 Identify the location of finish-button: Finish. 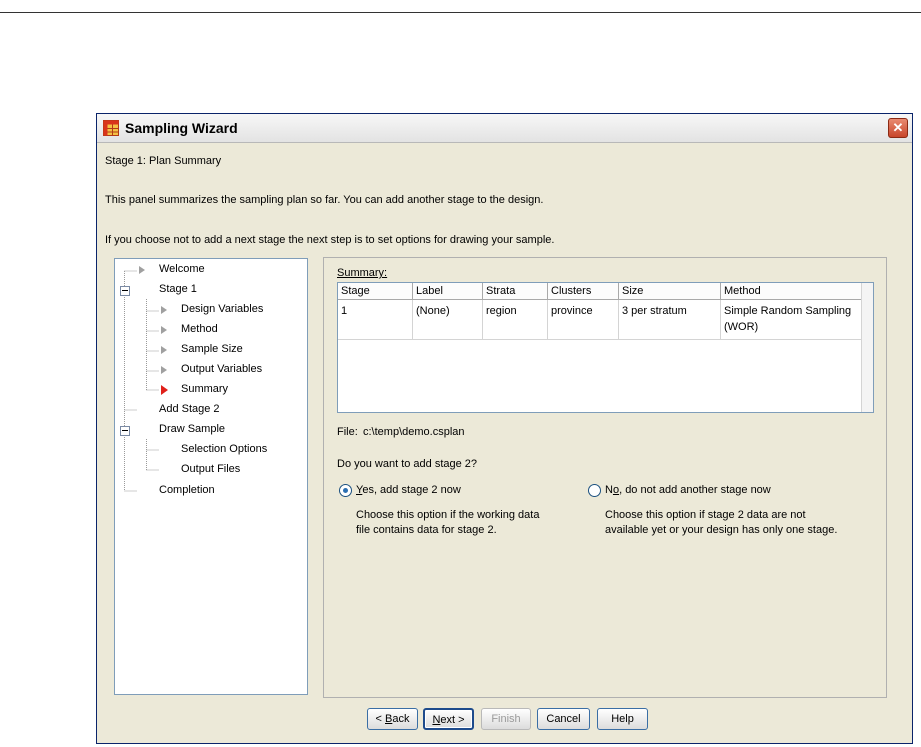
(506, 719).